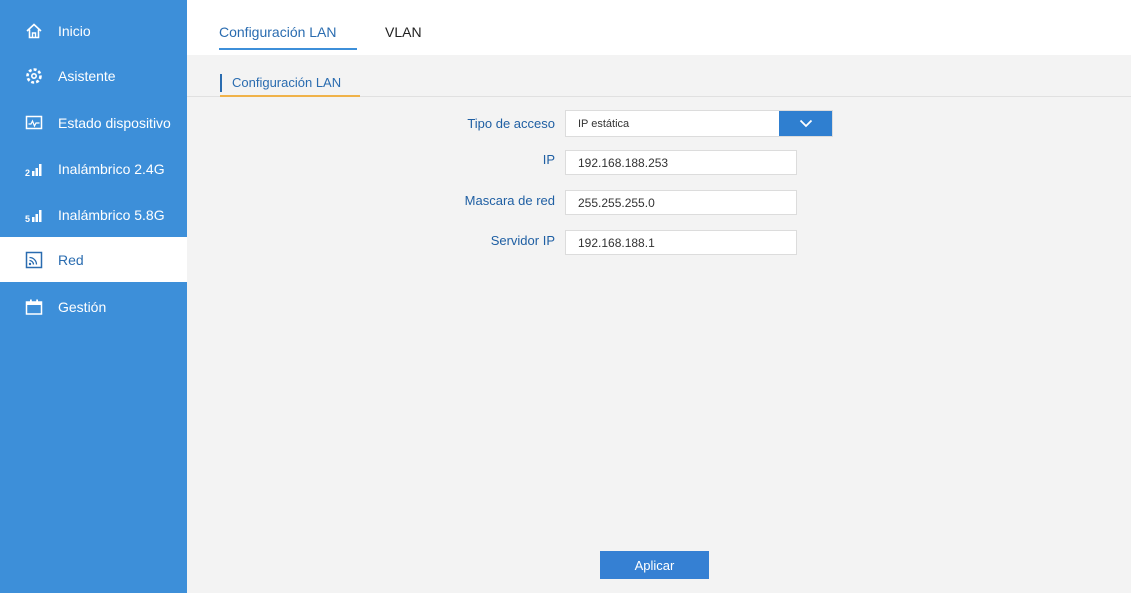 This screenshot has height=593, width=1131. I want to click on network-icon, so click(34, 260).